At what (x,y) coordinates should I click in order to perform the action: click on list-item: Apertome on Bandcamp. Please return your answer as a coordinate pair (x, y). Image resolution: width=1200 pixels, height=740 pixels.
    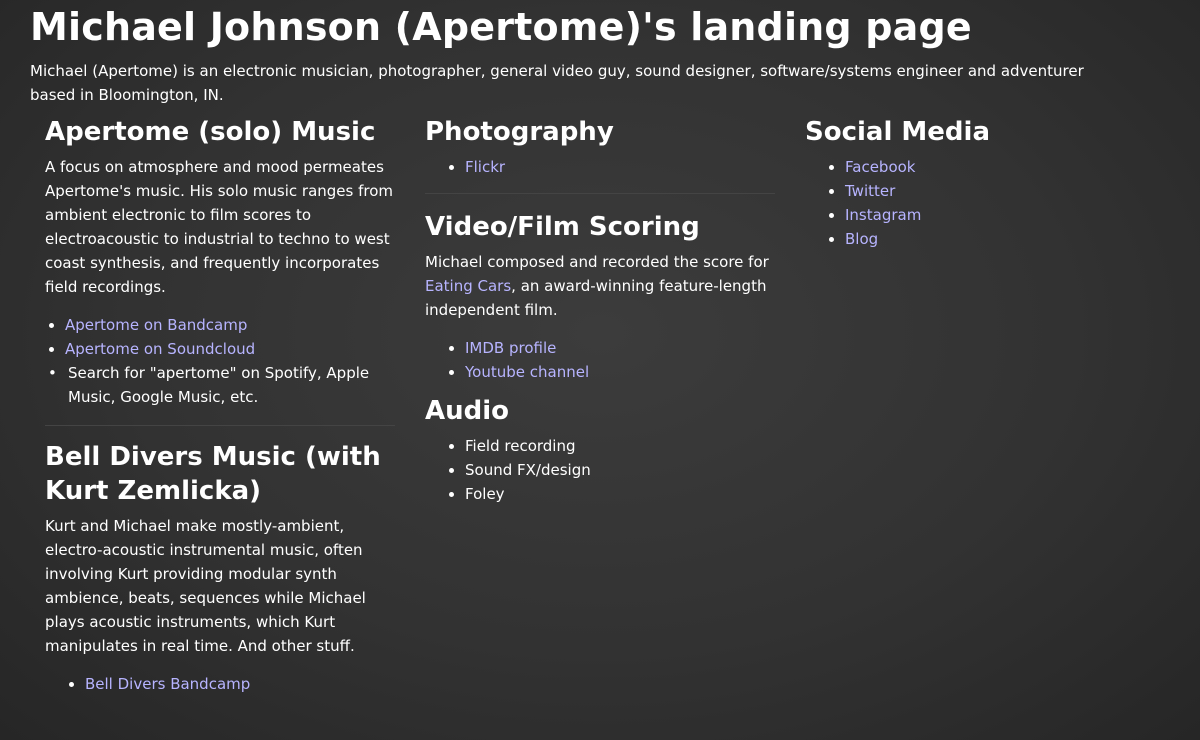
    Looking at the image, I should click on (230, 325).